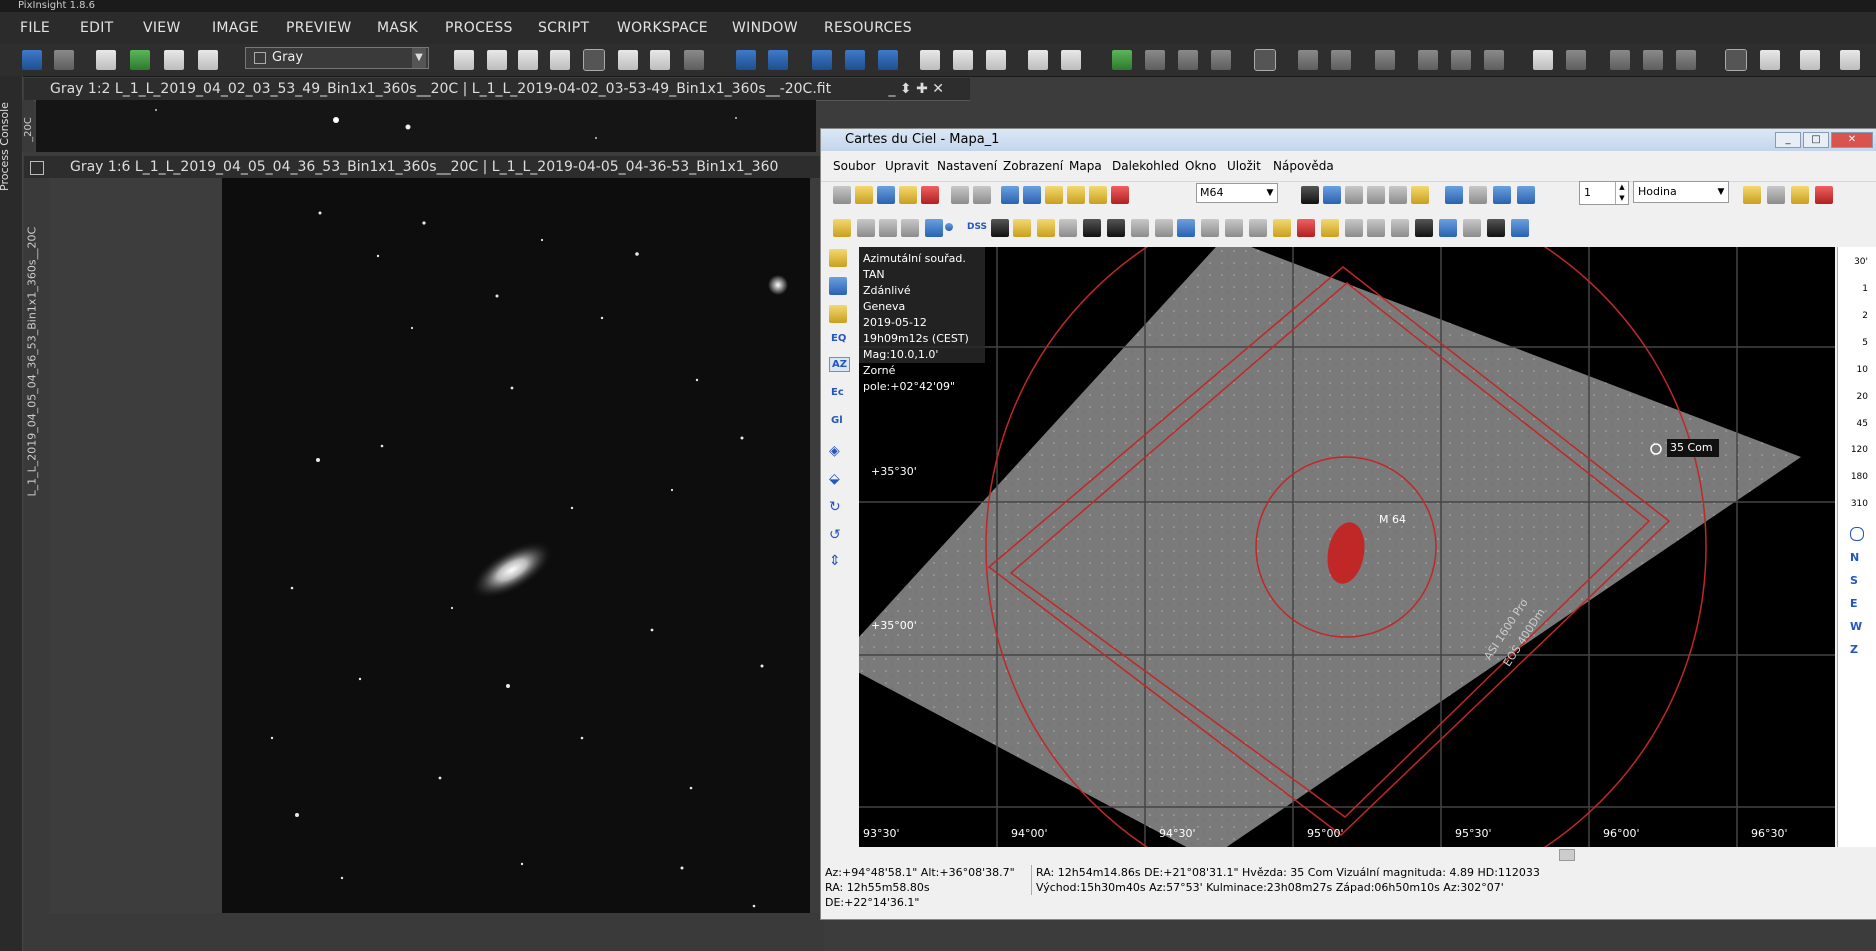 Image resolution: width=1876 pixels, height=951 pixels. What do you see at coordinates (1376, 195) in the screenshot?
I see `calendar-1-icon` at bounding box center [1376, 195].